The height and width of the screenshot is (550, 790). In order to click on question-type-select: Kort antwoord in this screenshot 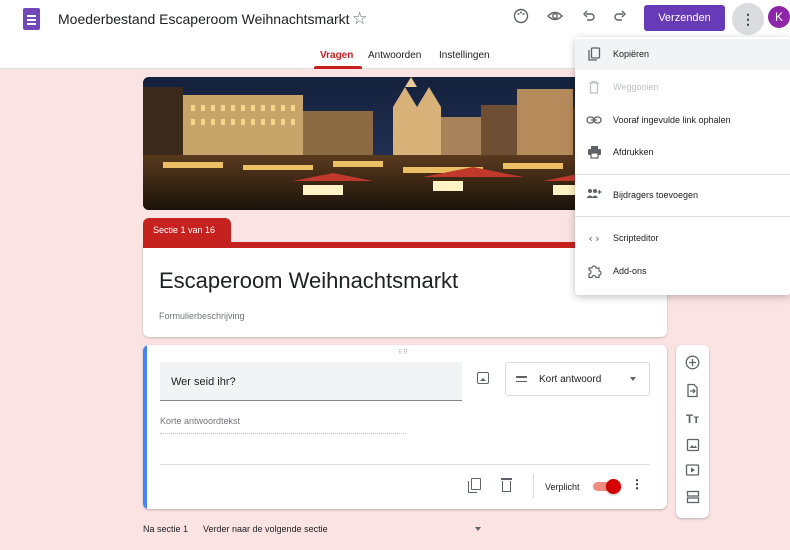, I will do `click(577, 379)`.